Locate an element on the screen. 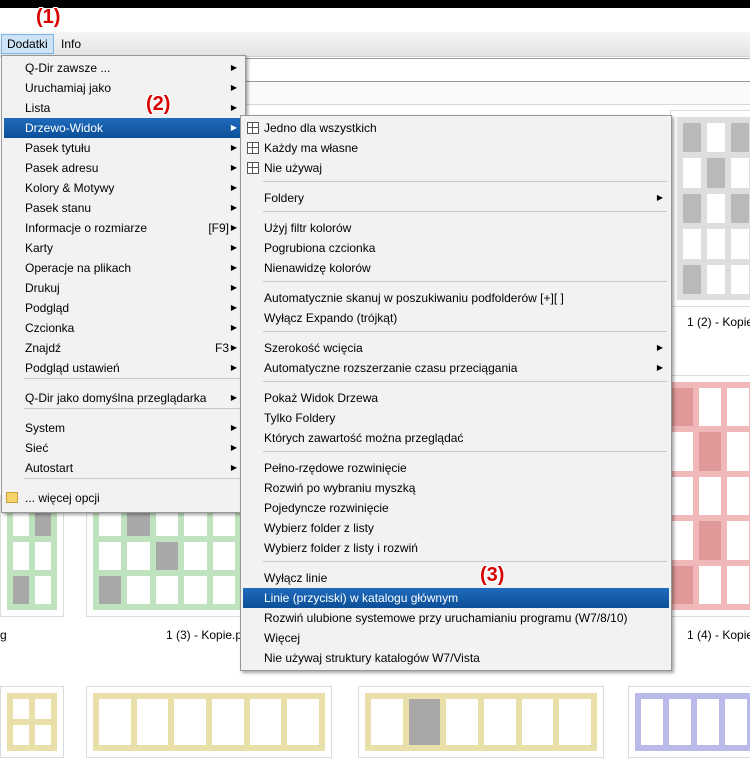  address-bar is located at coordinates (495, 70).